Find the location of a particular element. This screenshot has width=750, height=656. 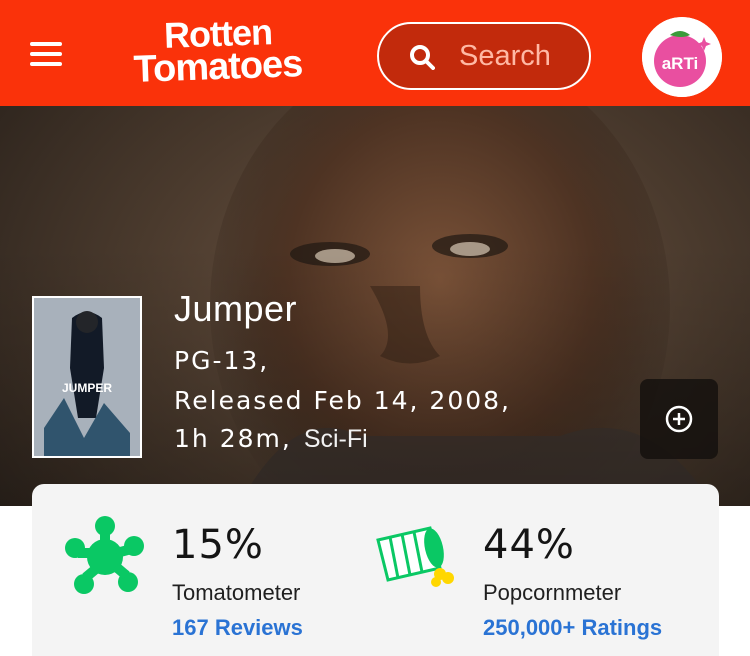

user-avatar: aRTi is located at coordinates (682, 57).